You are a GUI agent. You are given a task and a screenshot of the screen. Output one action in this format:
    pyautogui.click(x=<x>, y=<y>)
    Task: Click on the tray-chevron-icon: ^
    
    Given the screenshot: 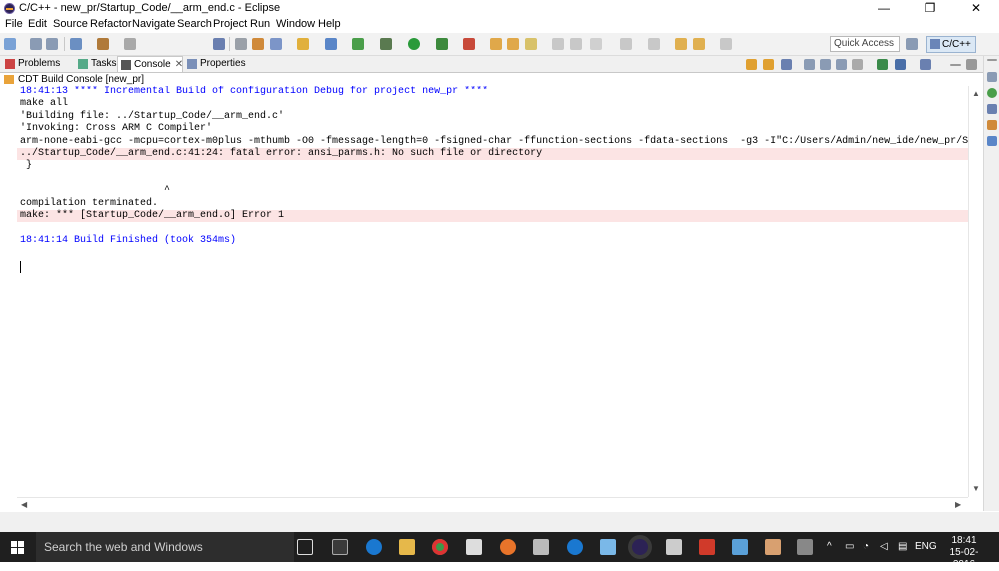 What is the action you would take?
    pyautogui.click(x=829, y=547)
    